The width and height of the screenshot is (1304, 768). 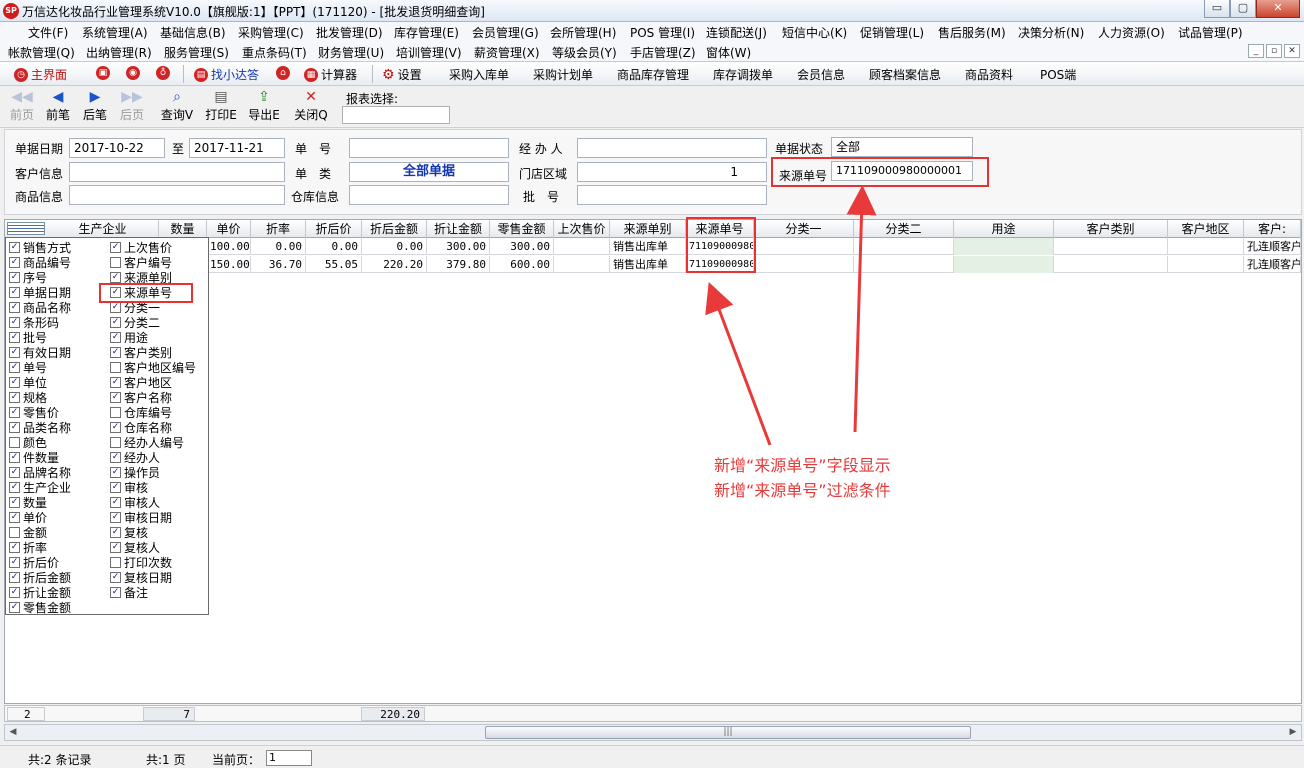 What do you see at coordinates (95, 105) in the screenshot?
I see `next-record-button: ▶ 后笔` at bounding box center [95, 105].